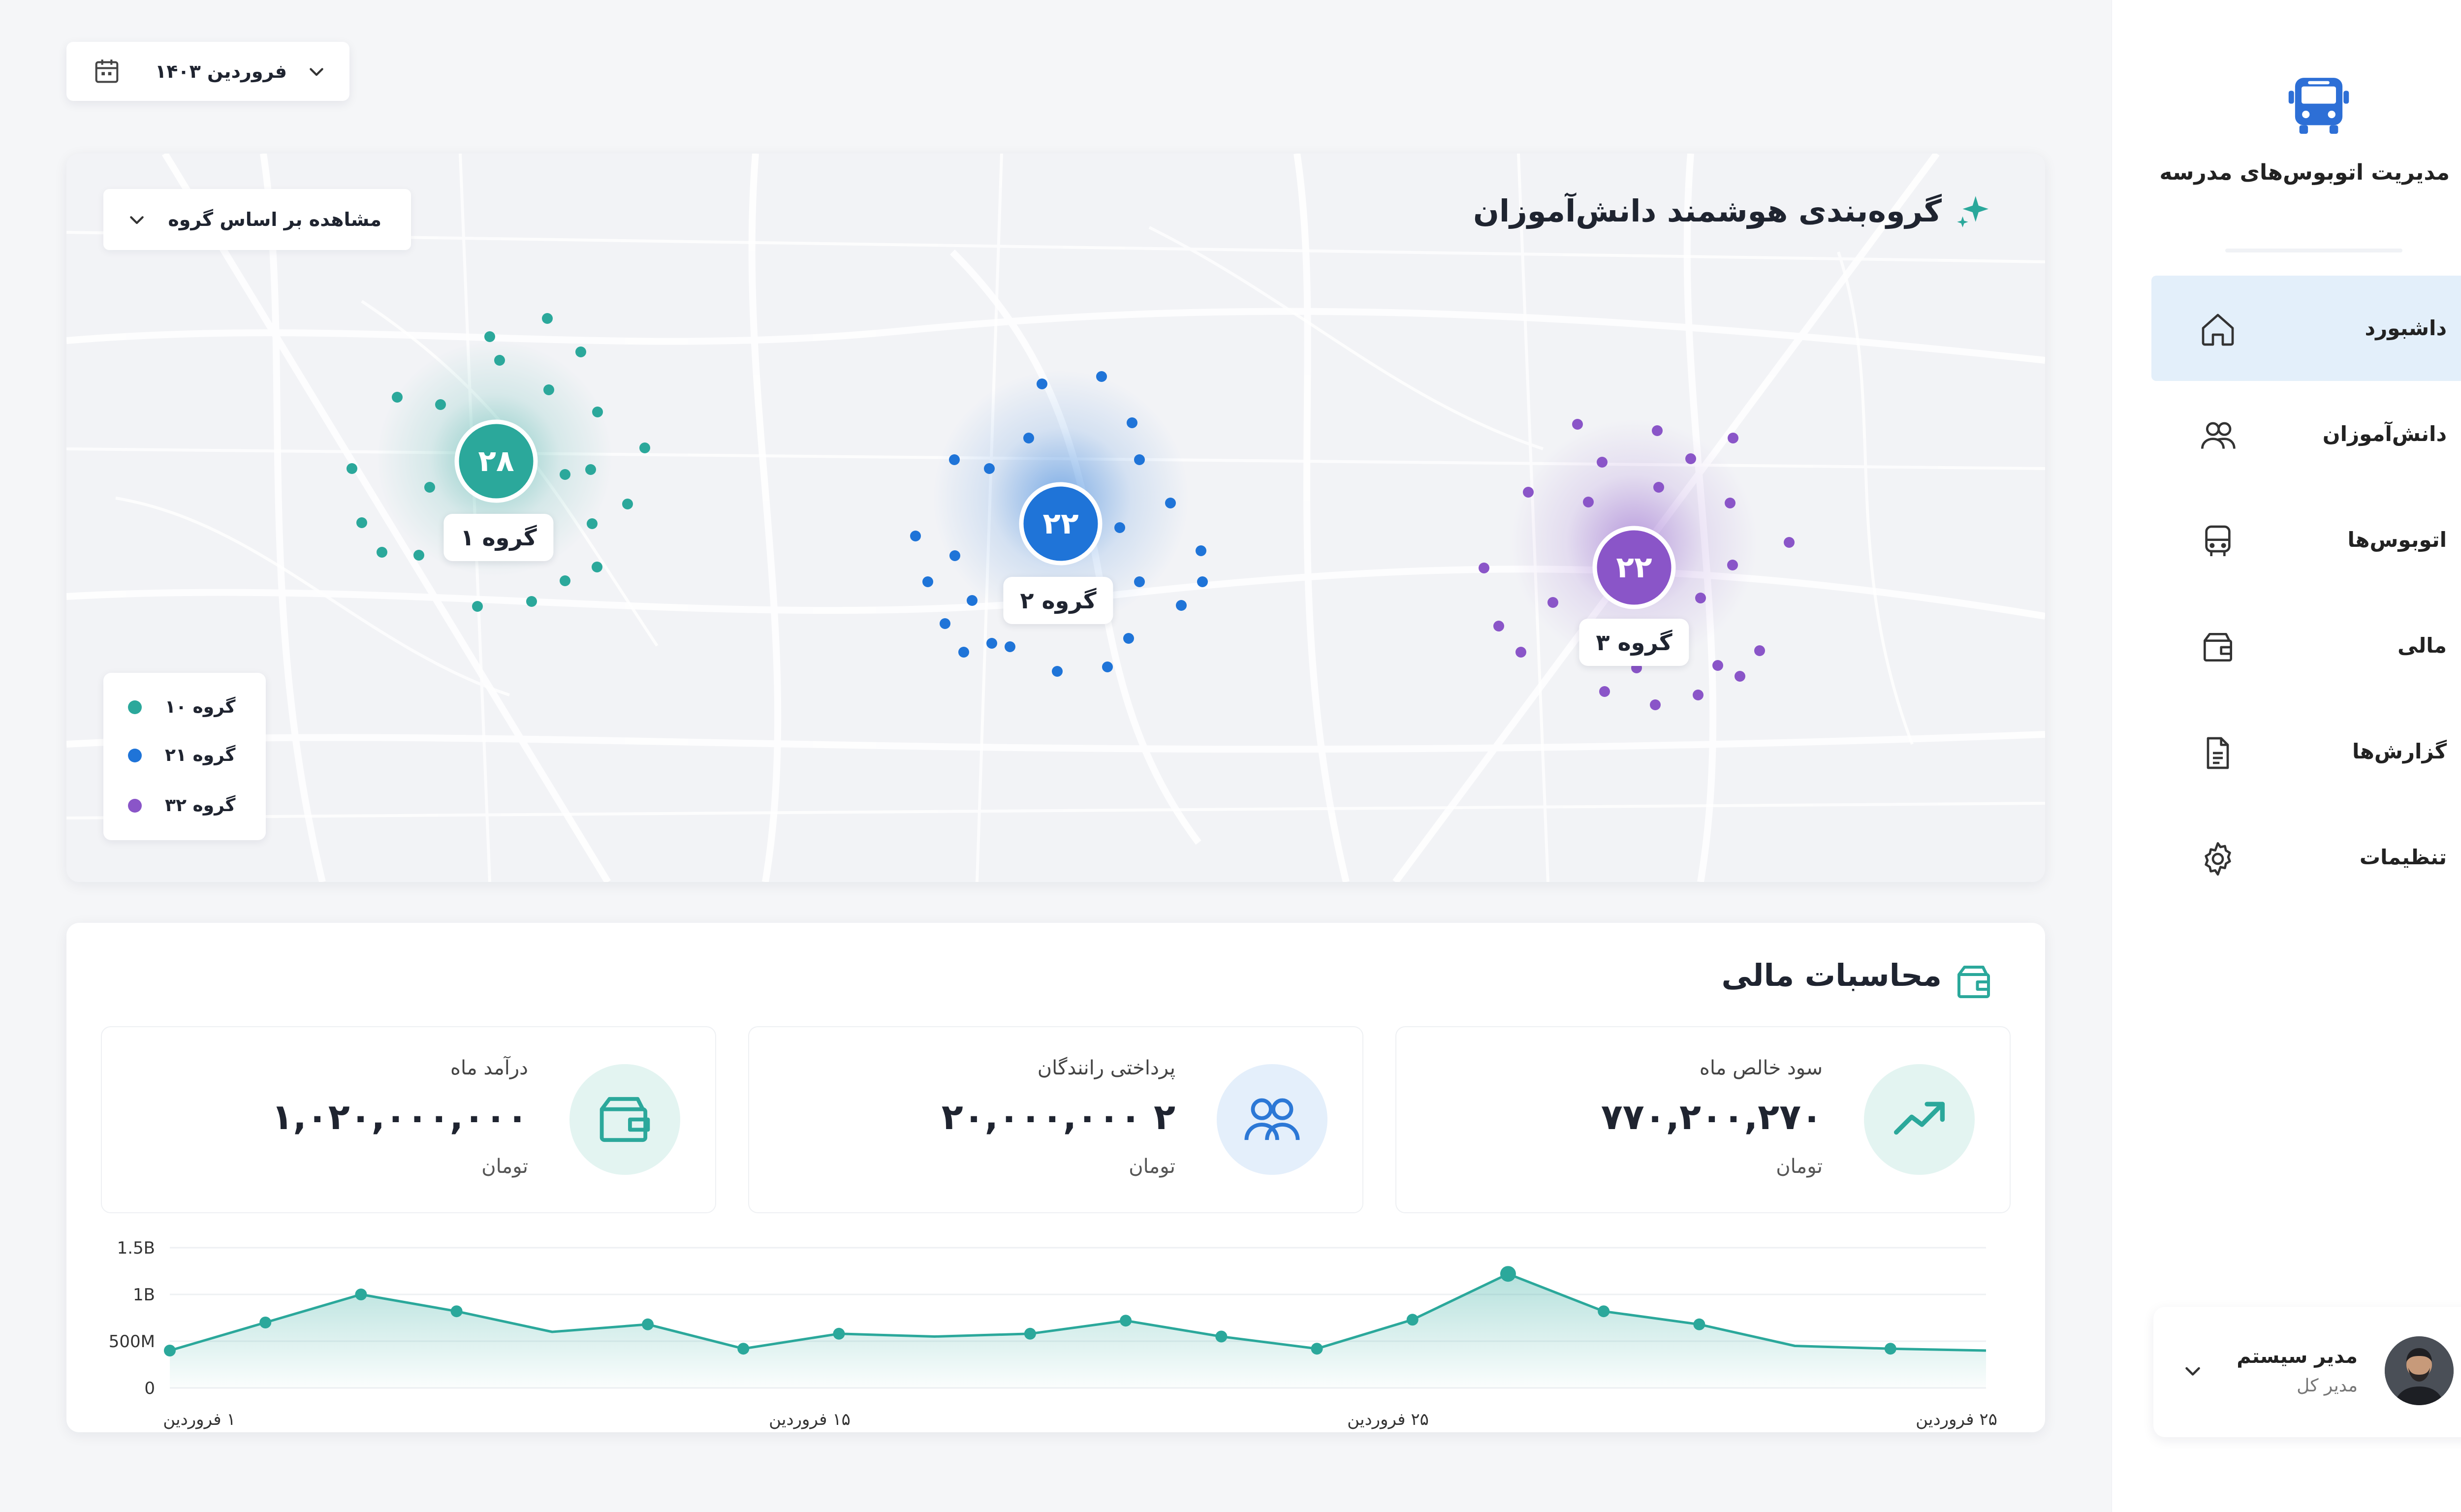 The image size is (2461, 1512). What do you see at coordinates (200, 755) in the screenshot?
I see `legend-label: گروه ۲۱` at bounding box center [200, 755].